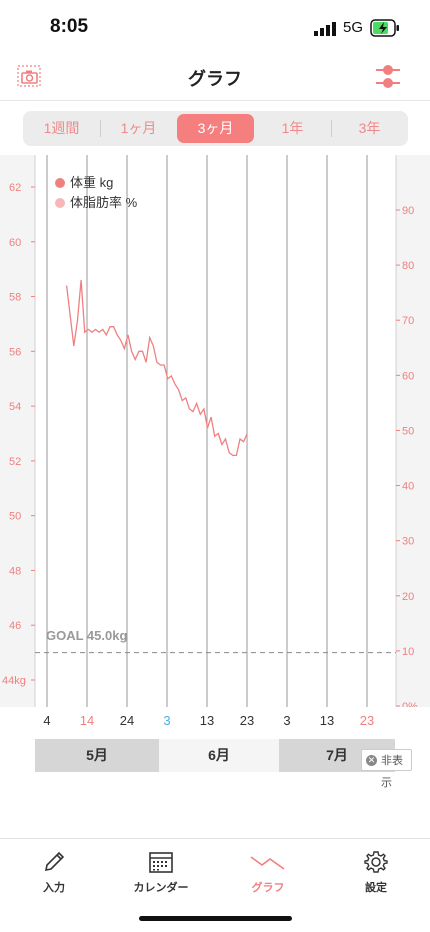  I want to click on segment-2: 3ヶ月, so click(215, 128).